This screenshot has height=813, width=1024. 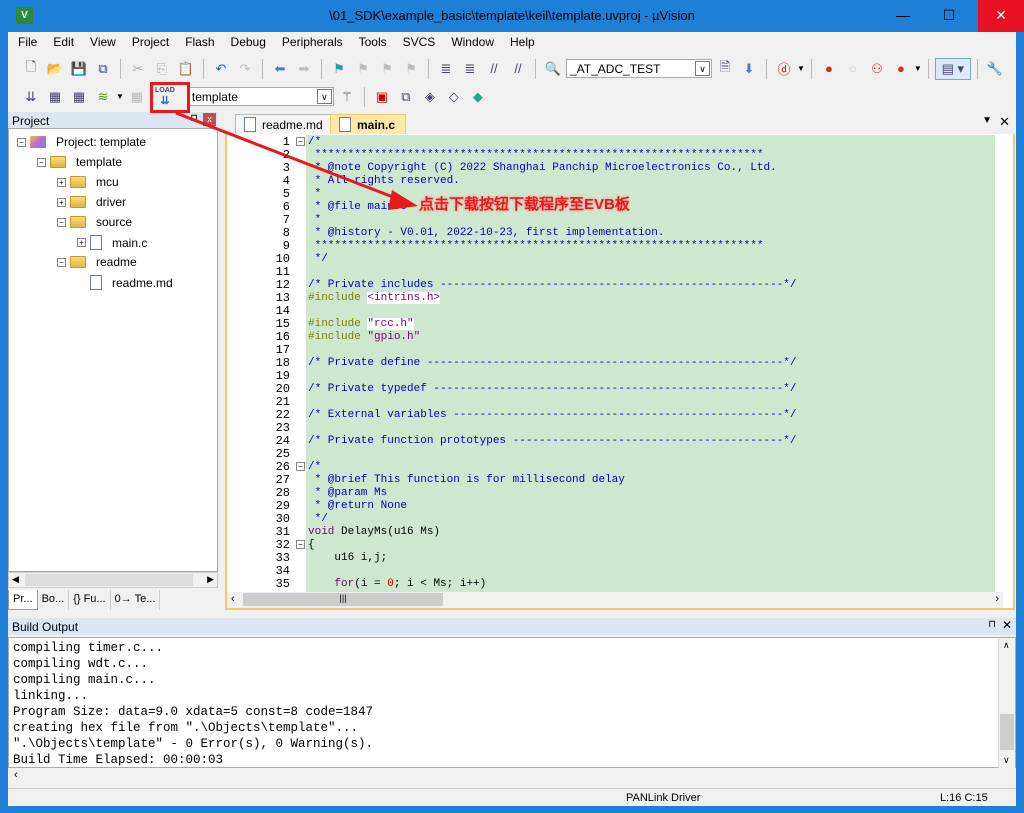 I want to click on tab-list-dropdown-icon: ▼, so click(x=987, y=120).